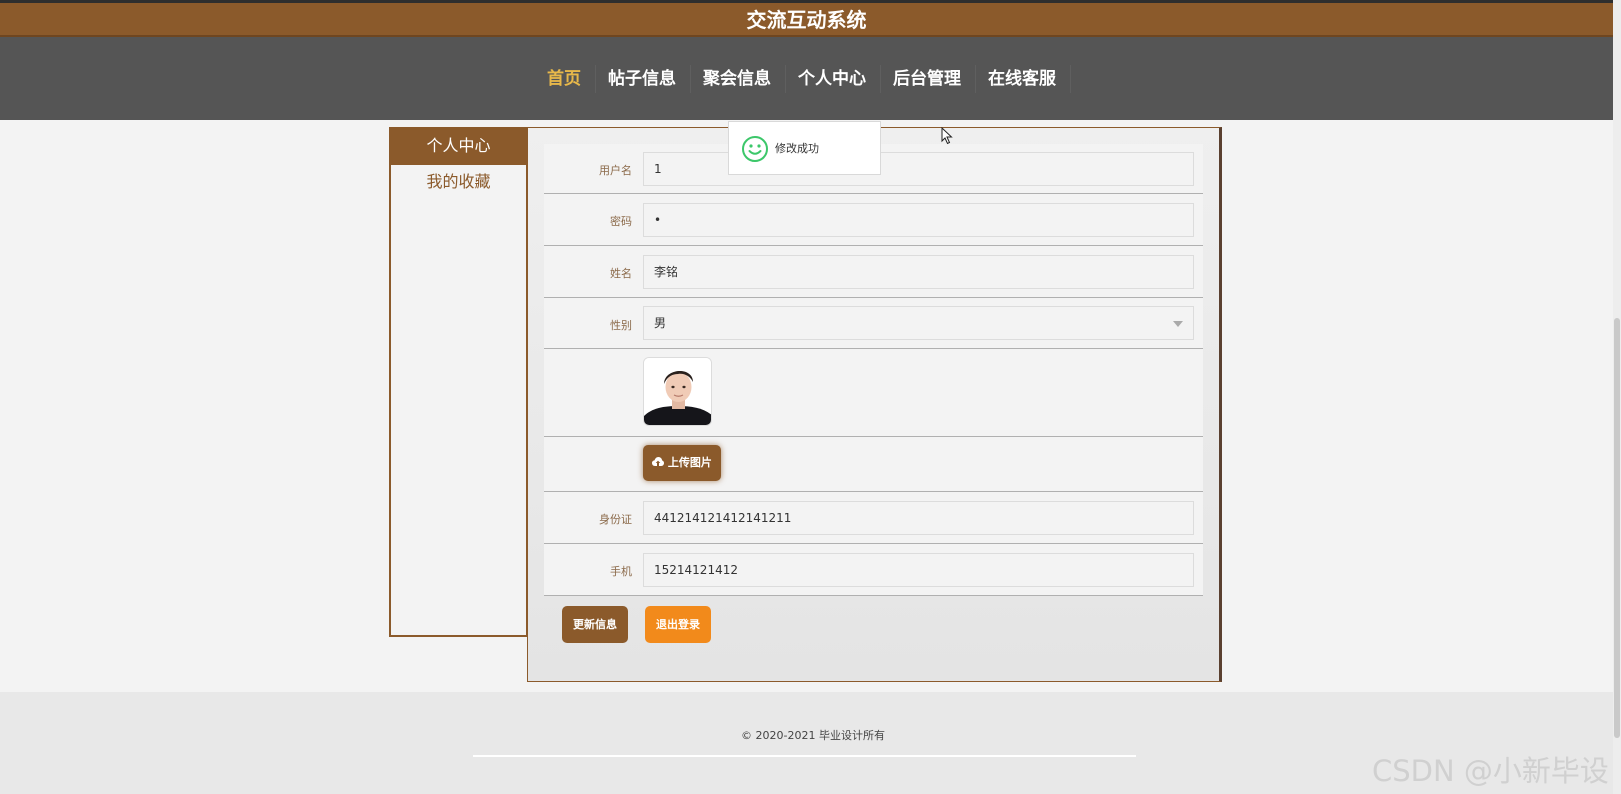 Image resolution: width=1621 pixels, height=794 pixels. What do you see at coordinates (458, 183) in the screenshot?
I see `sidebar-item-favorites: 我的收藏` at bounding box center [458, 183].